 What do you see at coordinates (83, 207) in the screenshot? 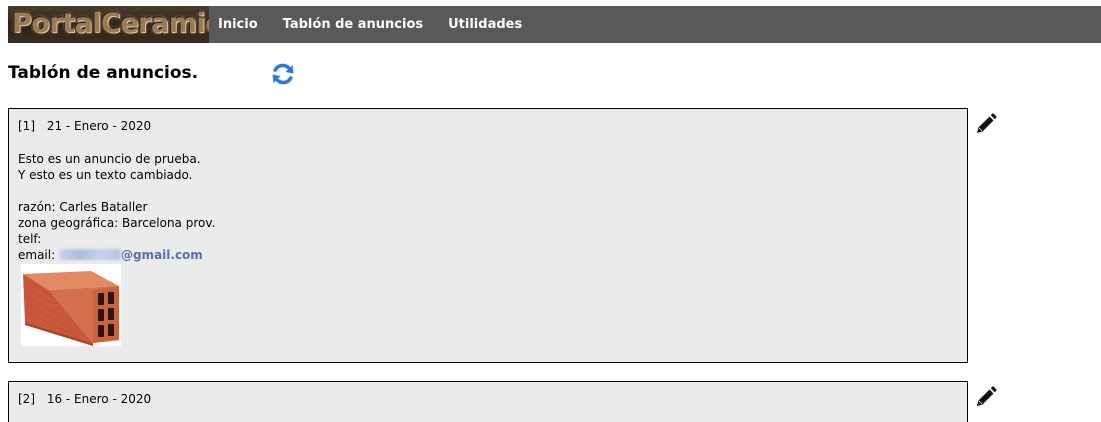
I see `ad-razon: razón: Carles Bataller` at bounding box center [83, 207].